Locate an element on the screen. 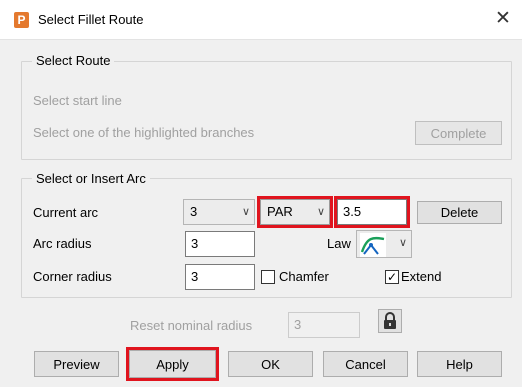  corner-radius-label: Corner radius is located at coordinates (72, 276).